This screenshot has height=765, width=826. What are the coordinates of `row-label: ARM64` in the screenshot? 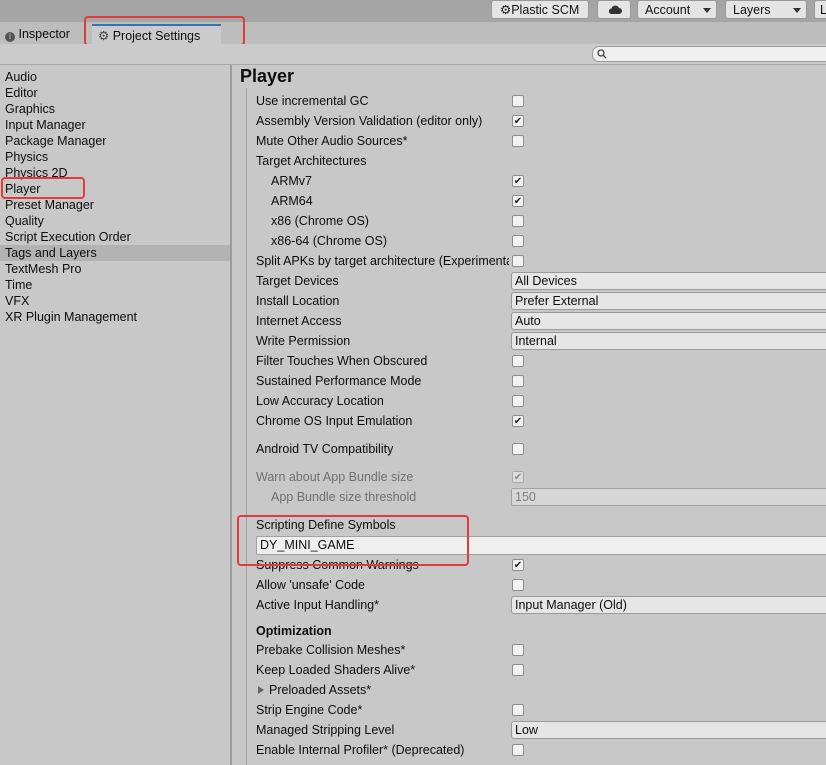 It's located at (292, 201).